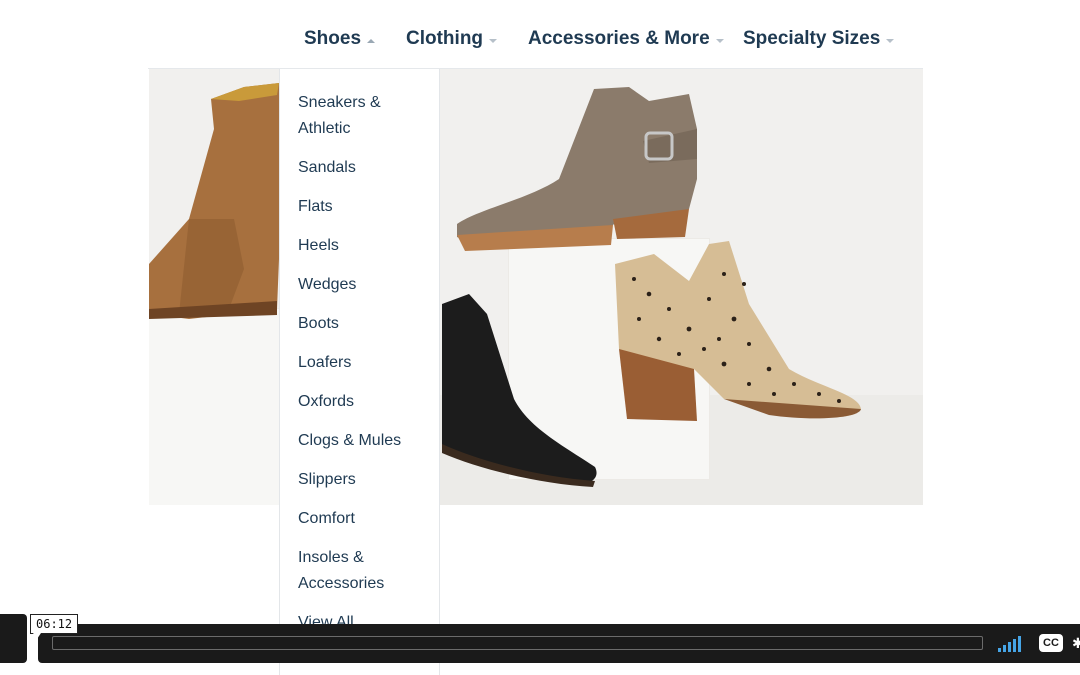  Describe the element at coordinates (363, 116) in the screenshot. I see `menu-item-sneakers-athletic: Sneakers & Athletic` at that location.